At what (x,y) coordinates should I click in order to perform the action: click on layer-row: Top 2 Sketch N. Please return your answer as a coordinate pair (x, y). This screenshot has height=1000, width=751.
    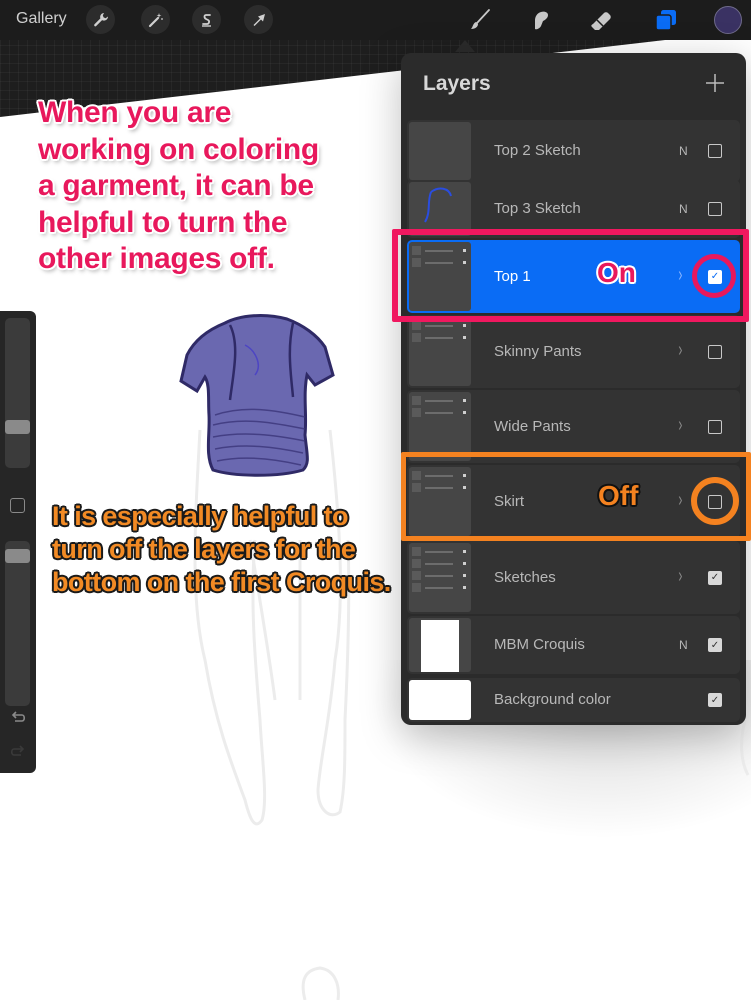
    Looking at the image, I should click on (573, 151).